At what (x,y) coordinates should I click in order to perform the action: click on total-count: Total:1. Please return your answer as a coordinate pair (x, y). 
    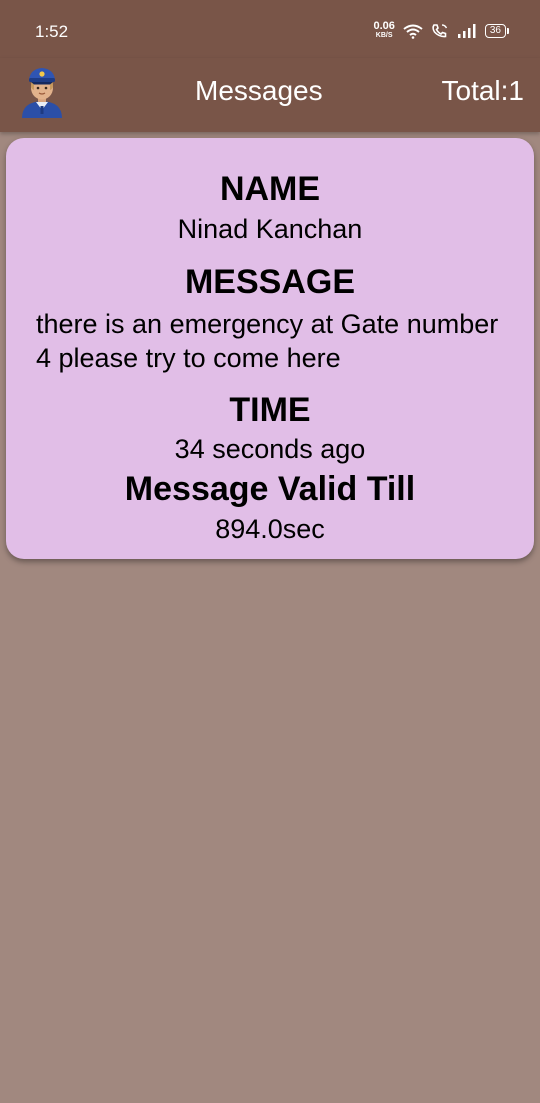
    Looking at the image, I should click on (483, 90).